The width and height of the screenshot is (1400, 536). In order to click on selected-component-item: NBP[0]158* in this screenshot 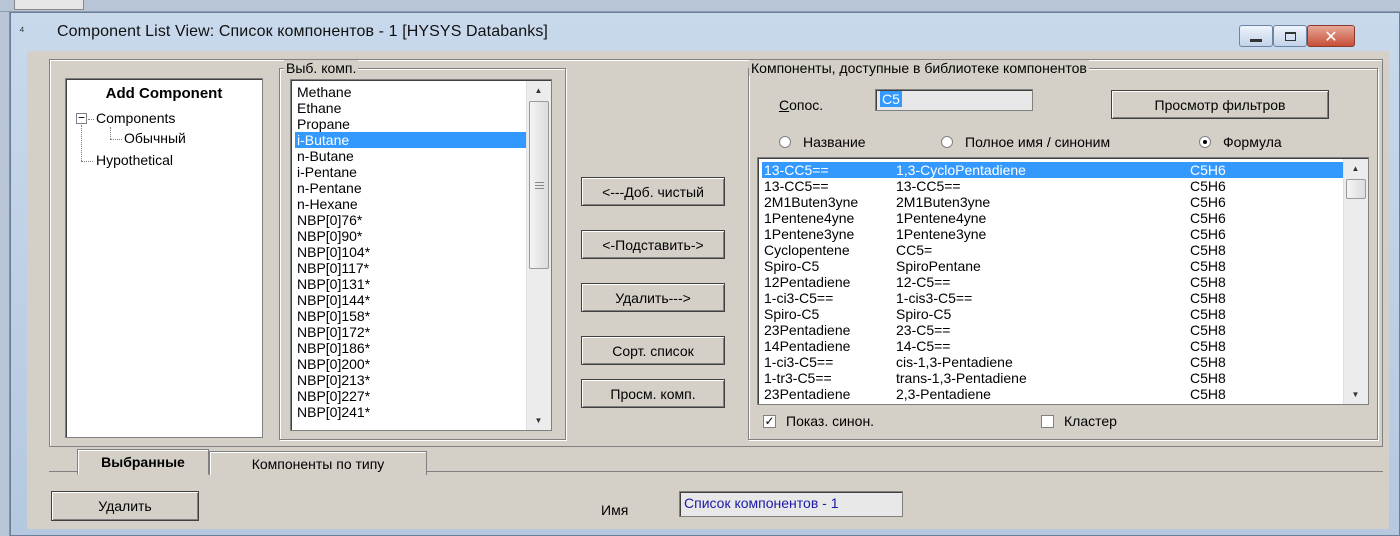, I will do `click(413, 316)`.